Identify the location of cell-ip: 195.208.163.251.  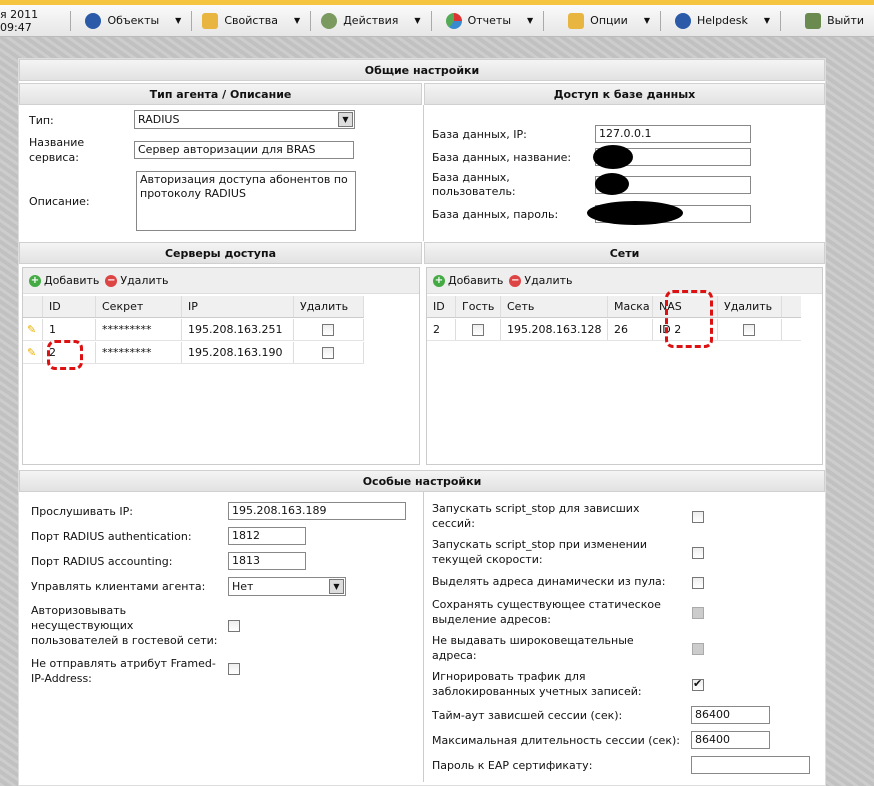
(238, 329).